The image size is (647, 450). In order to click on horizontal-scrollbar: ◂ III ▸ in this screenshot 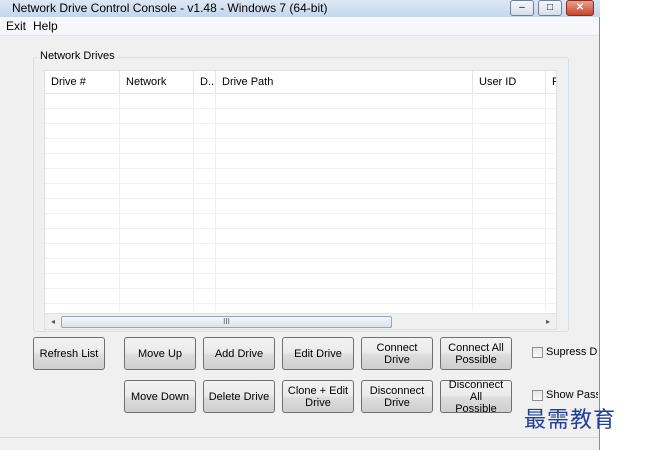, I will do `click(300, 321)`.